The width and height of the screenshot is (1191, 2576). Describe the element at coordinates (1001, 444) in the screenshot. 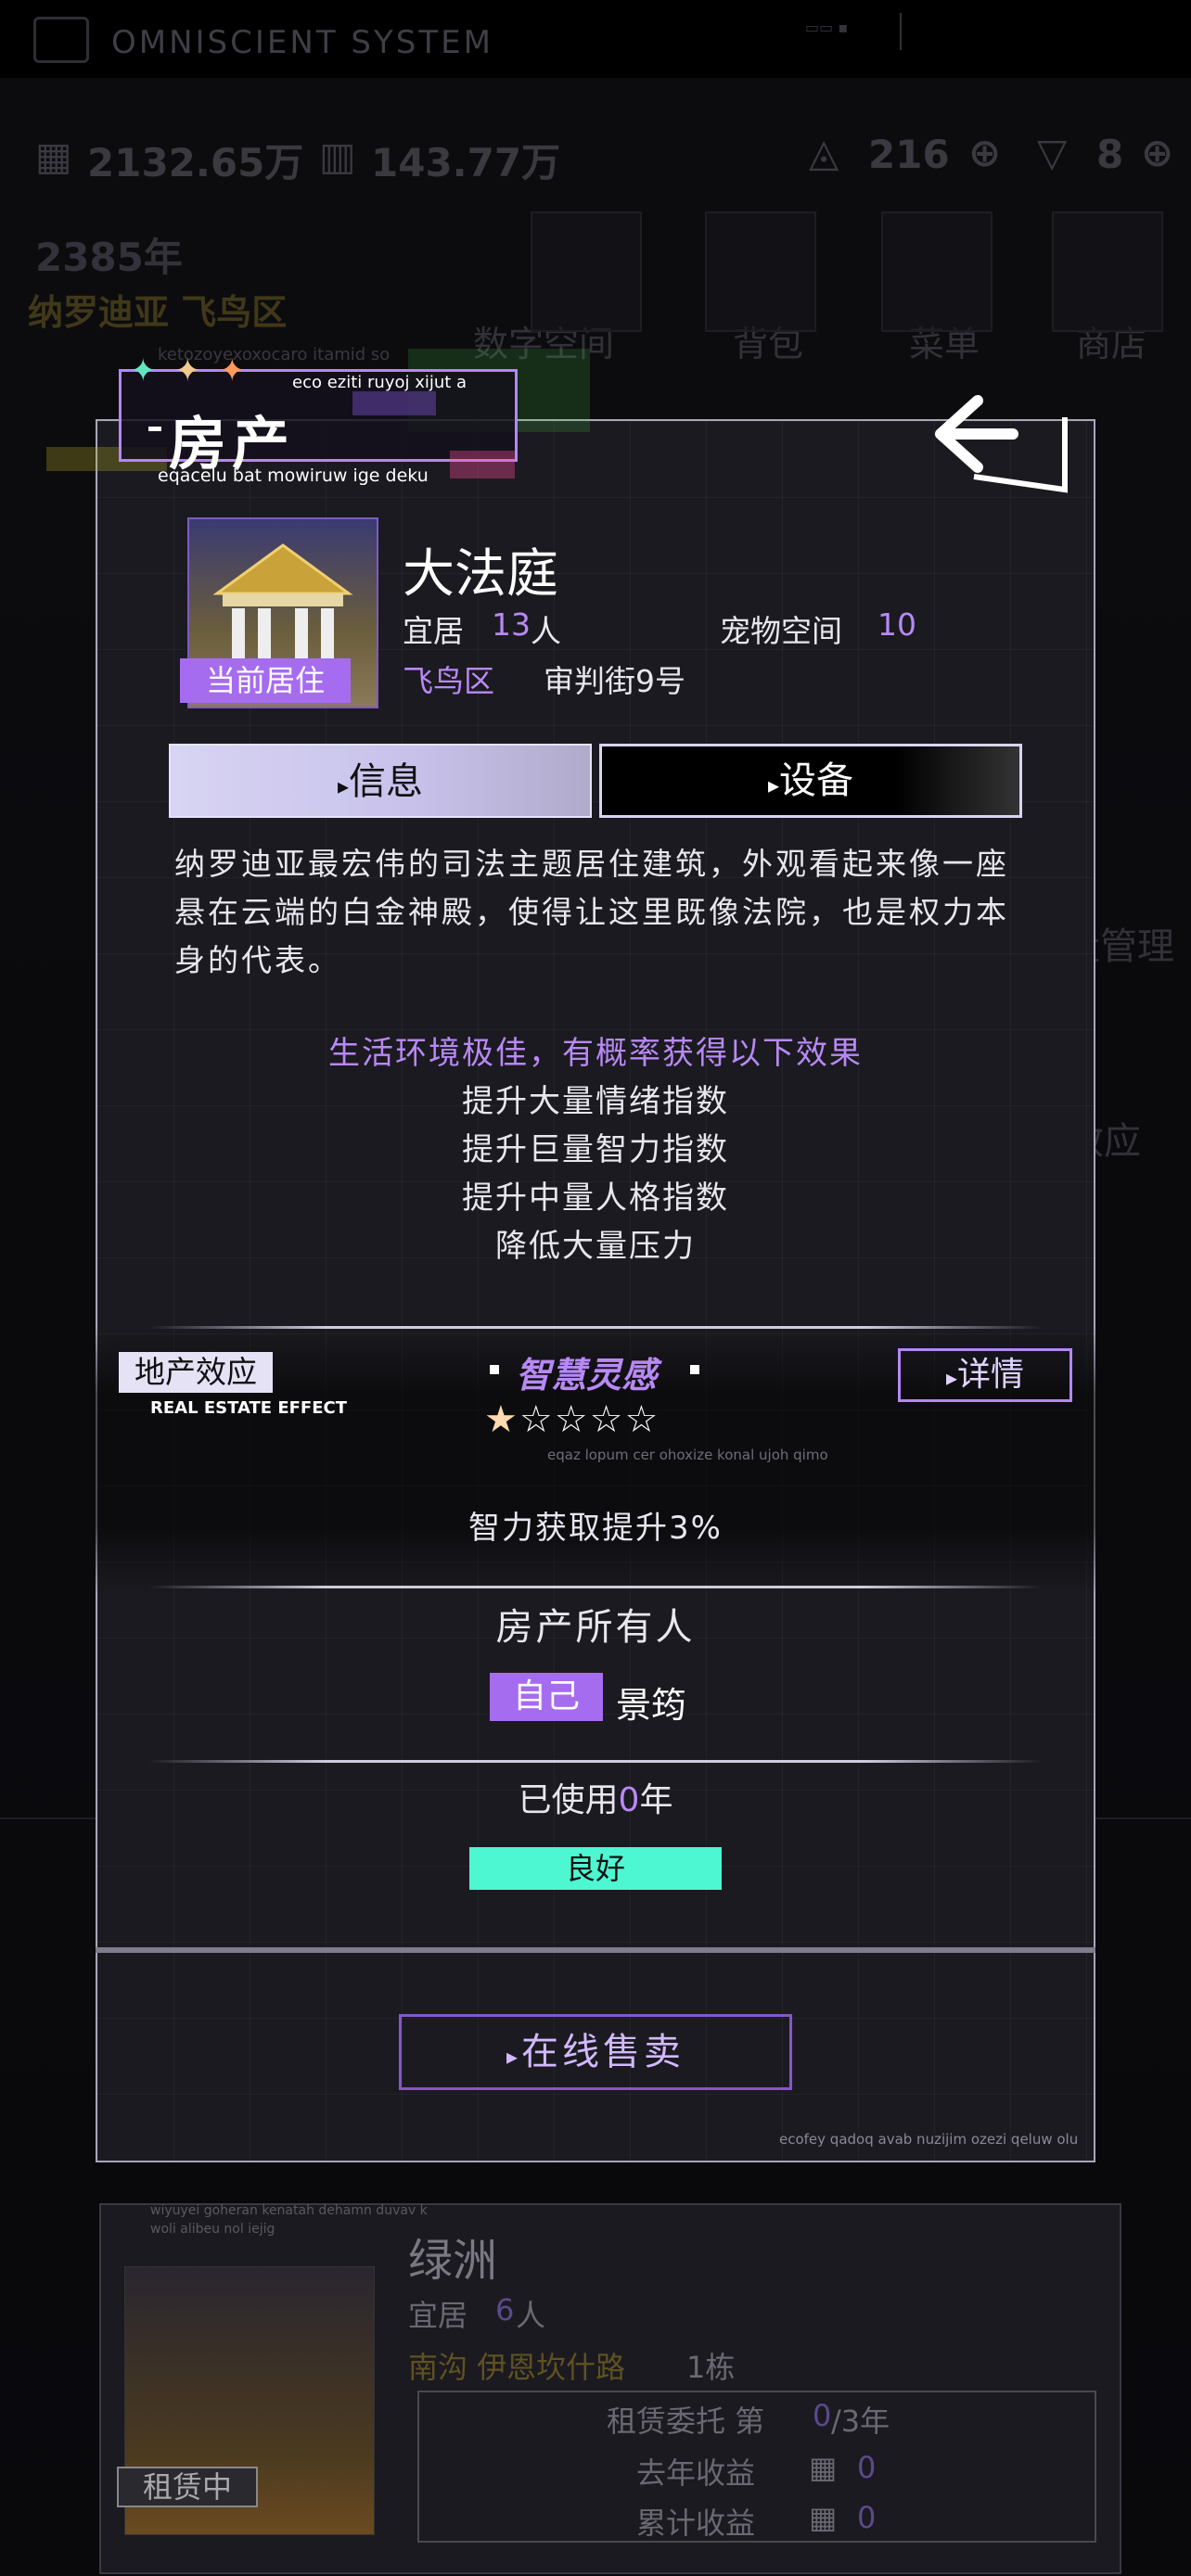

I see `back-arrow-icon` at that location.